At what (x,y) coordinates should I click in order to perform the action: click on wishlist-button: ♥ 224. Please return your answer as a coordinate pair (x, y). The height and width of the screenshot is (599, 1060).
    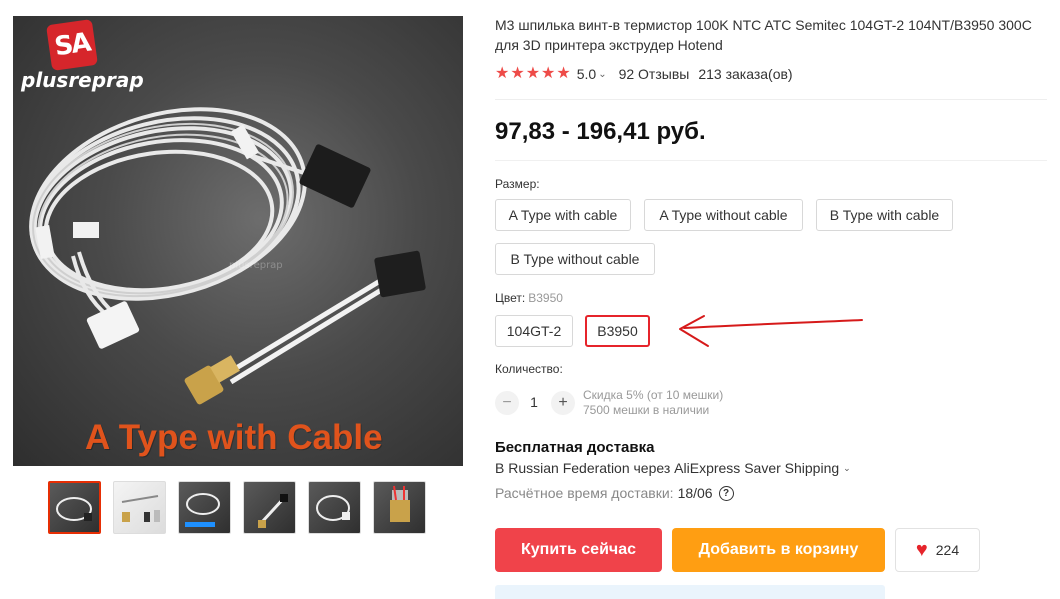
    Looking at the image, I should click on (937, 550).